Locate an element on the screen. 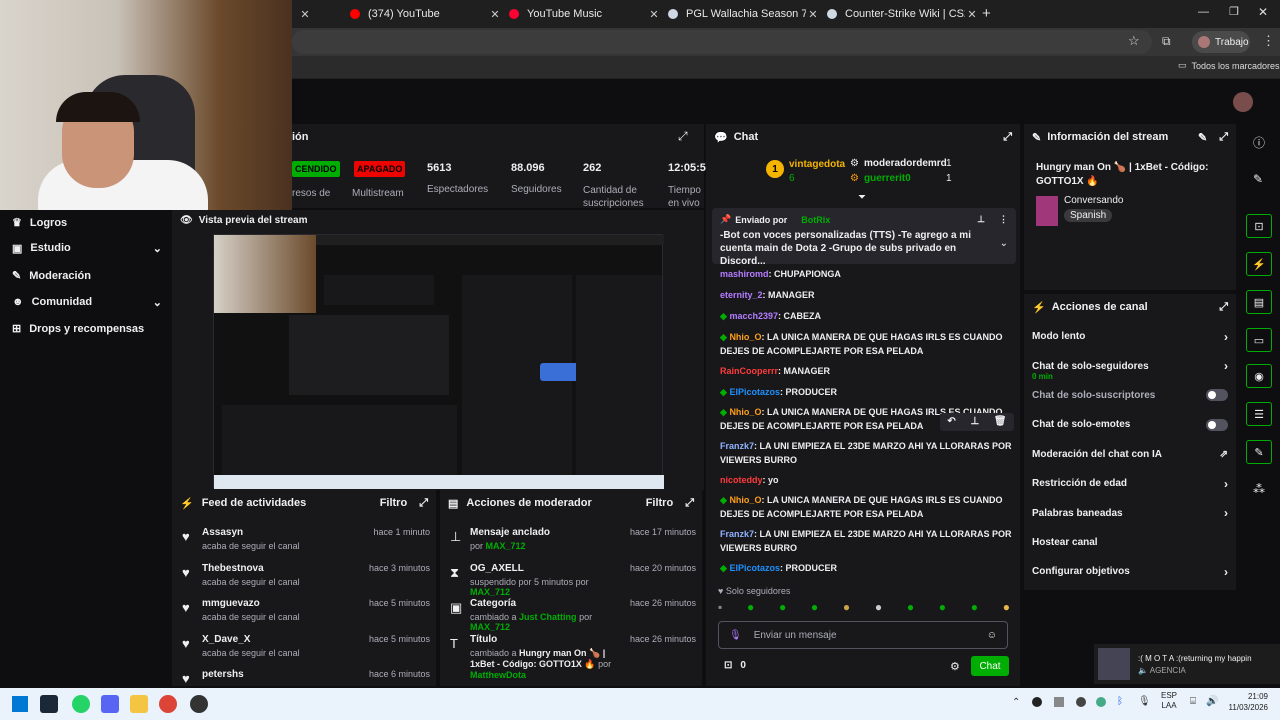 This screenshot has width=1280, height=720. sidebar-item-comunidad: ☻ Comunidad ⌄ is located at coordinates (87, 302).